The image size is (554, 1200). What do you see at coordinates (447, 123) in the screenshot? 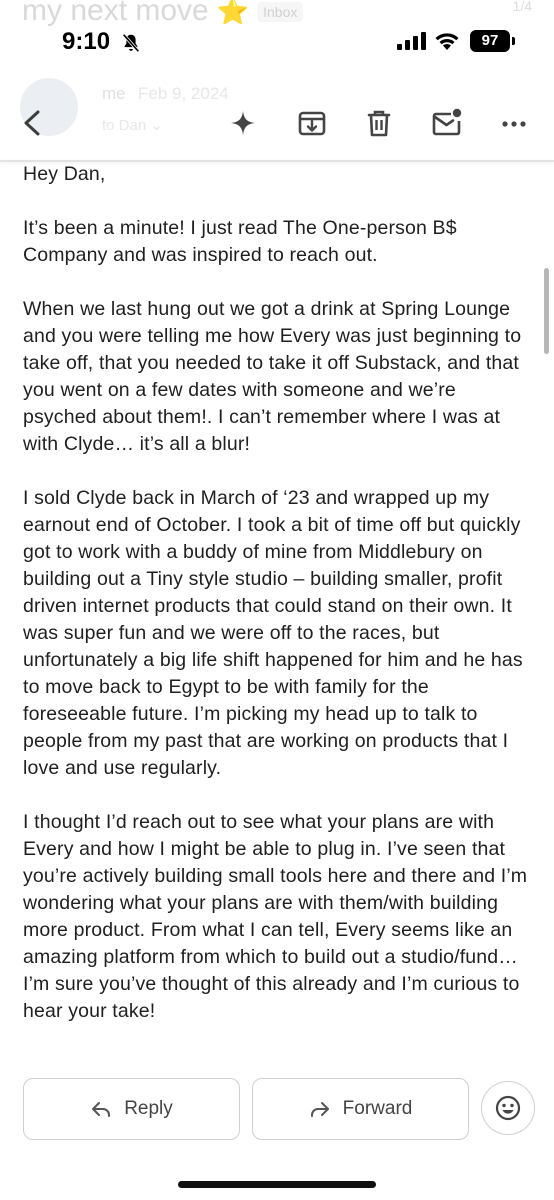
I see `mark-unread-icon` at bounding box center [447, 123].